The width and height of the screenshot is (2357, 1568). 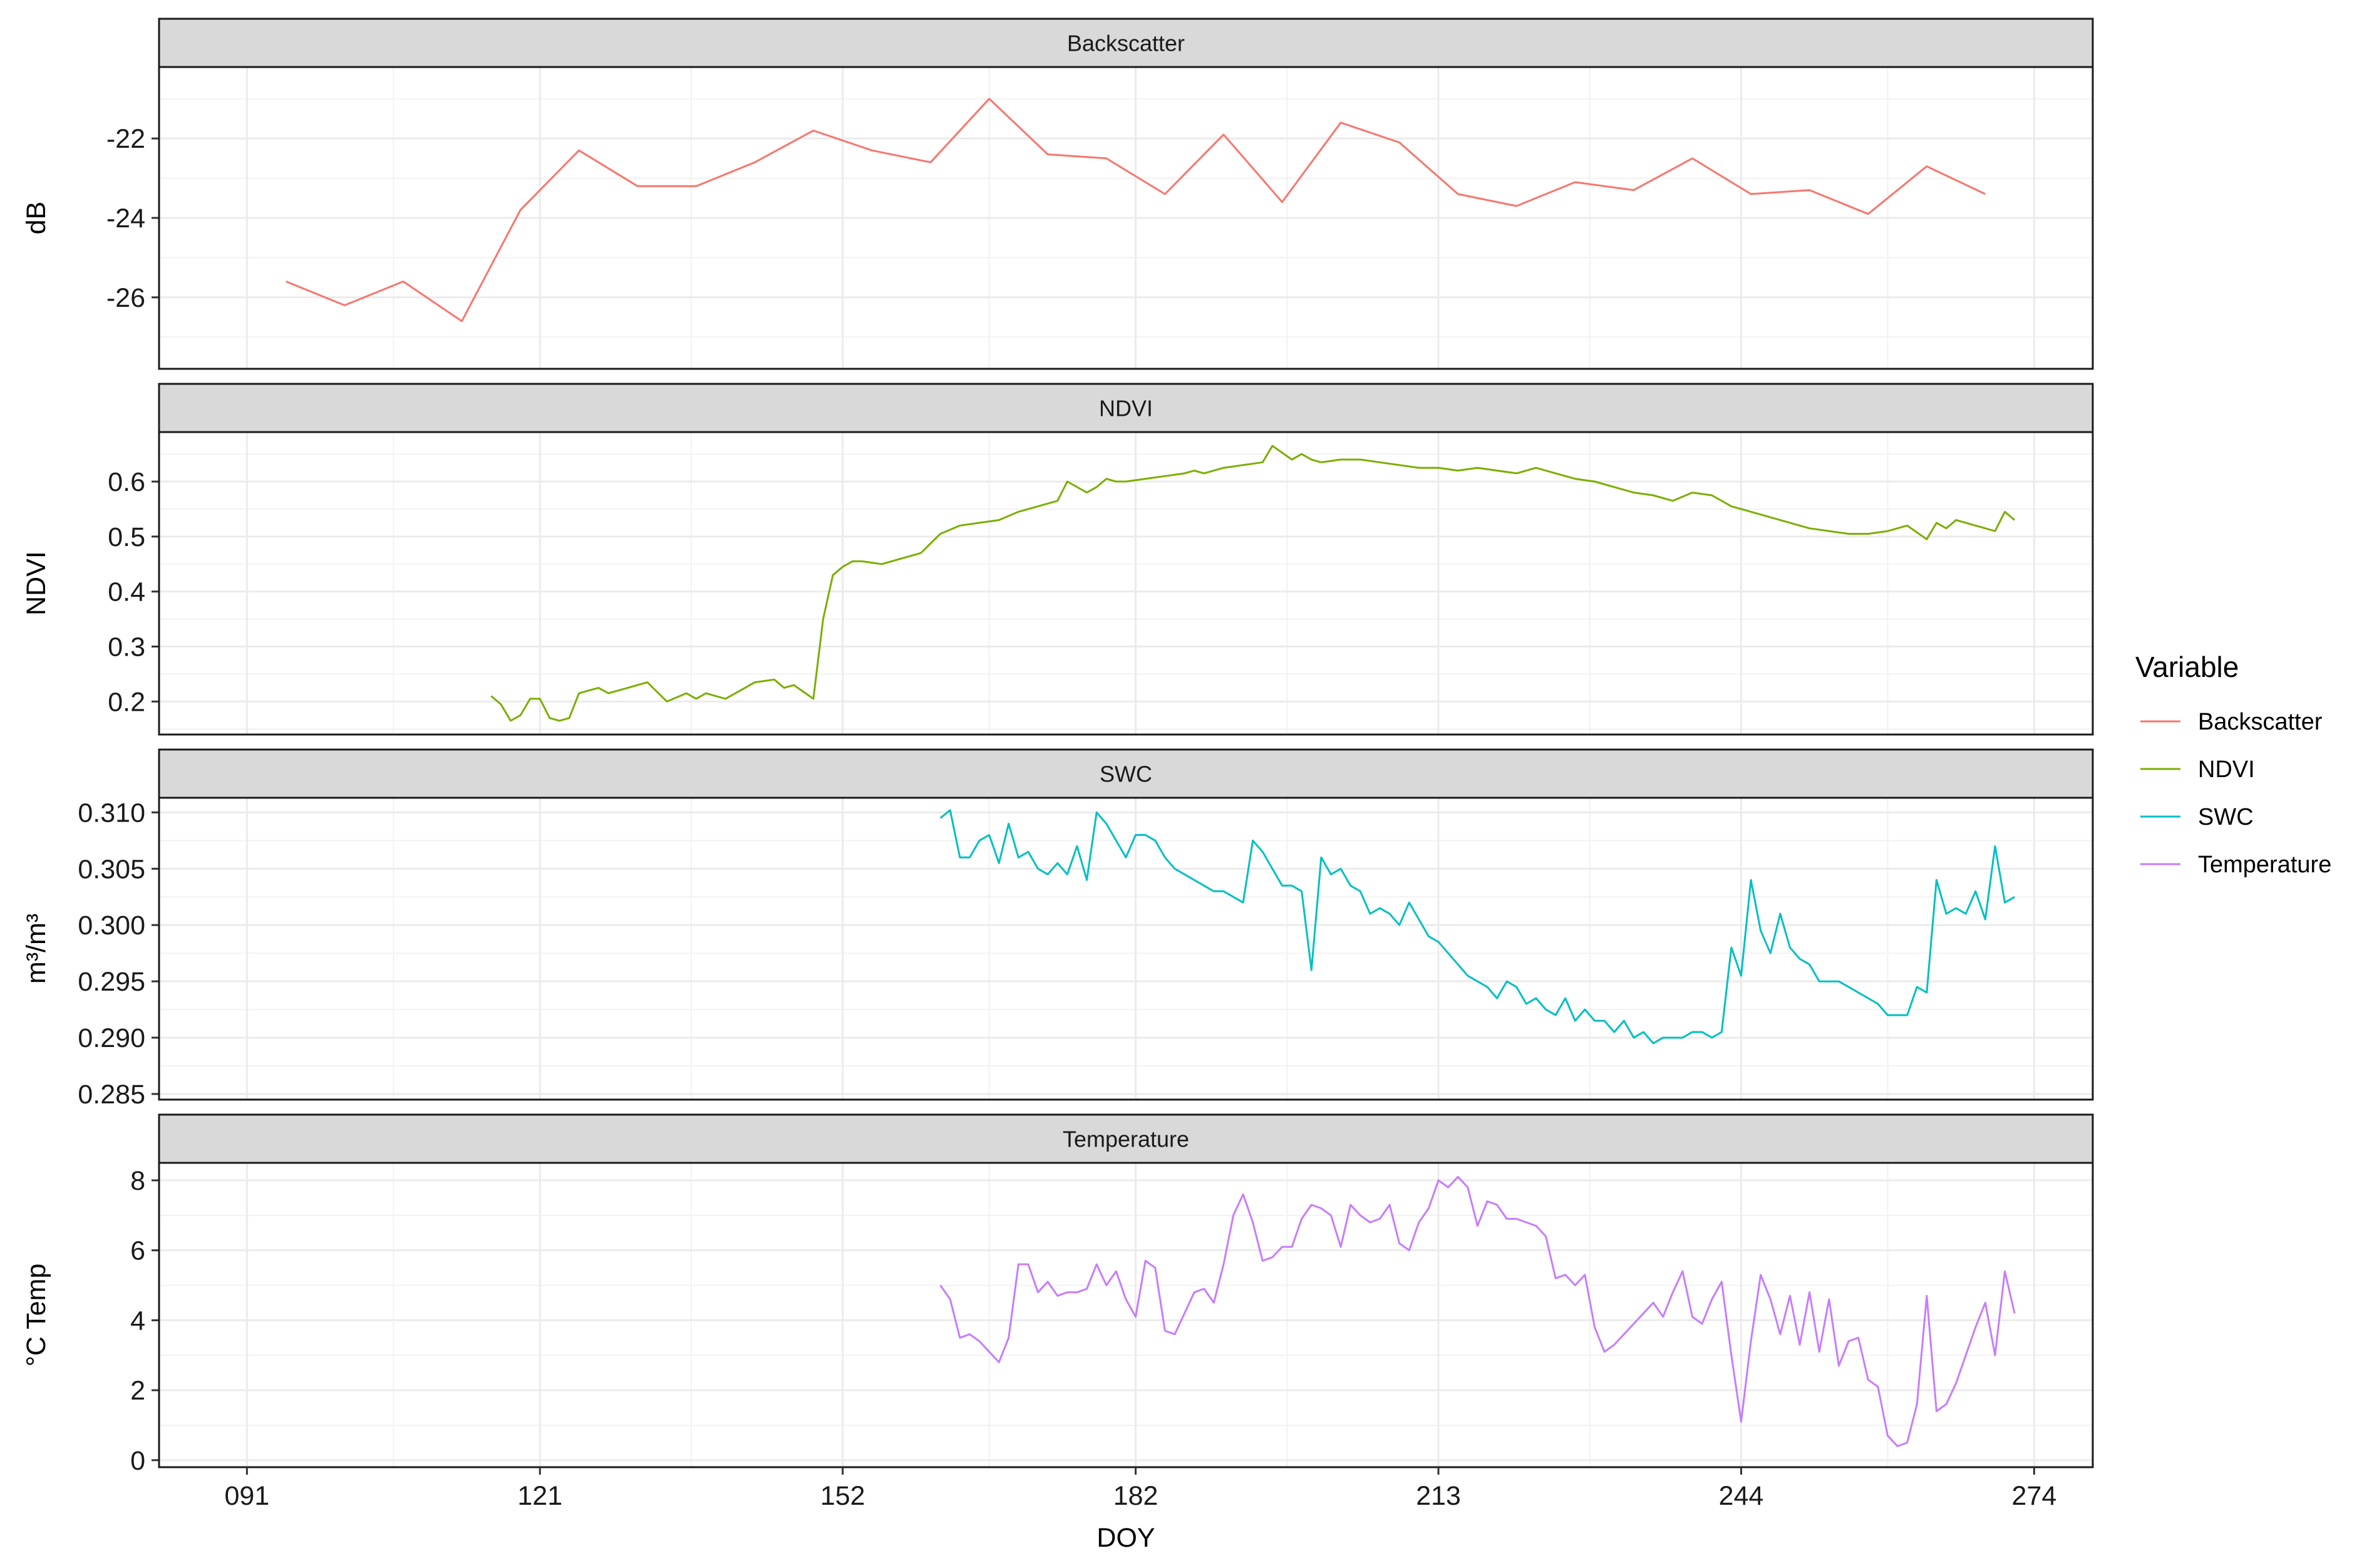 What do you see at coordinates (1126, 43) in the screenshot?
I see `facet-strip-label: Backscatter` at bounding box center [1126, 43].